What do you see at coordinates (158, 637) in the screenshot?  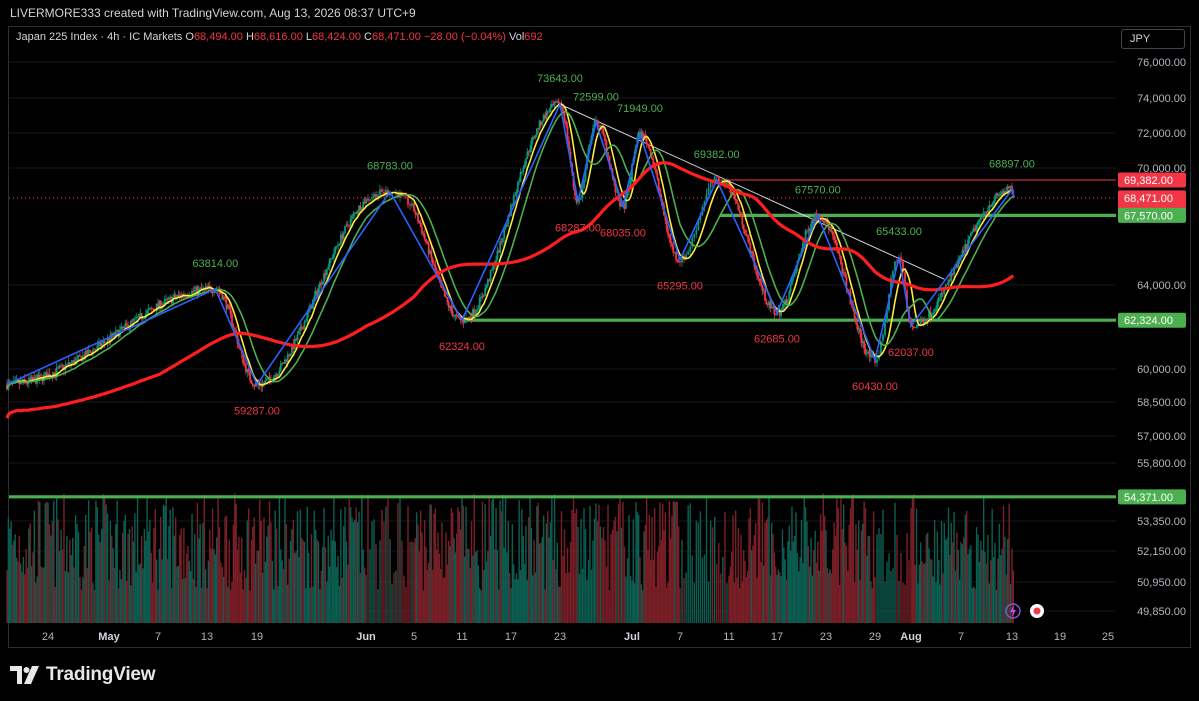 I see `x-tick-label: 7` at bounding box center [158, 637].